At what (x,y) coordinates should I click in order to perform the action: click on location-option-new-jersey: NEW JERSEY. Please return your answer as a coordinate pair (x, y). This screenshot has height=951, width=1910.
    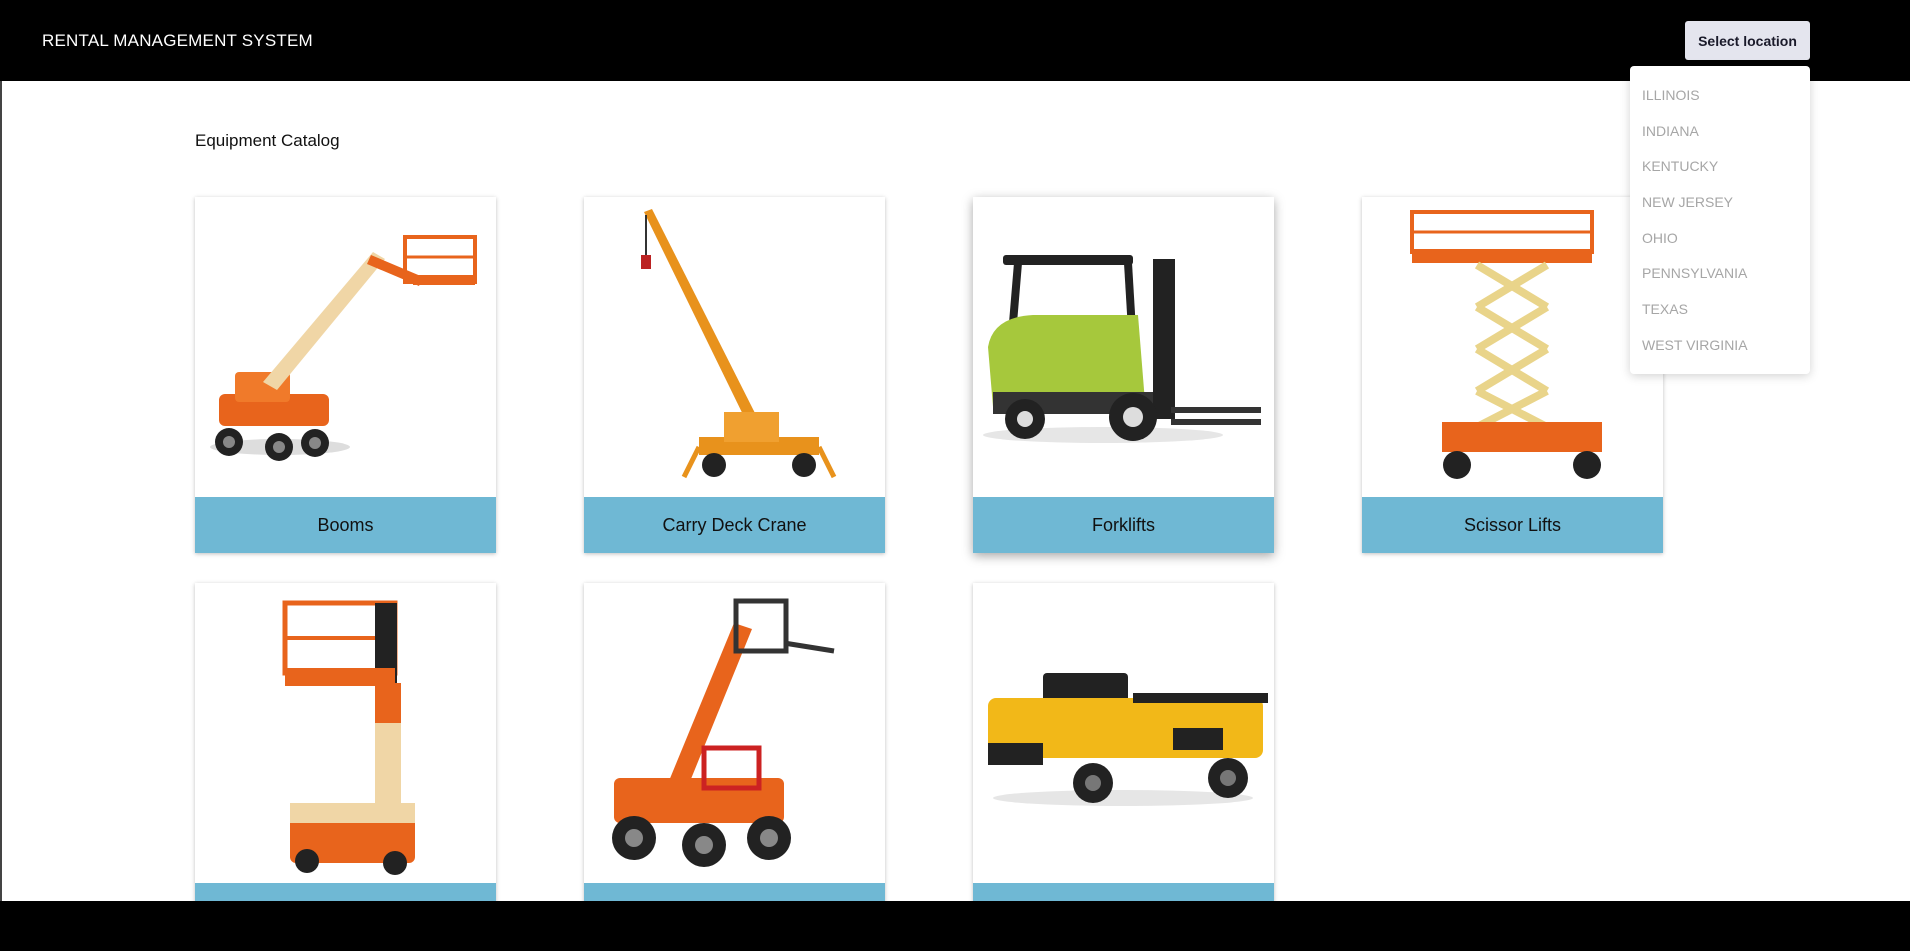
    Looking at the image, I should click on (1720, 203).